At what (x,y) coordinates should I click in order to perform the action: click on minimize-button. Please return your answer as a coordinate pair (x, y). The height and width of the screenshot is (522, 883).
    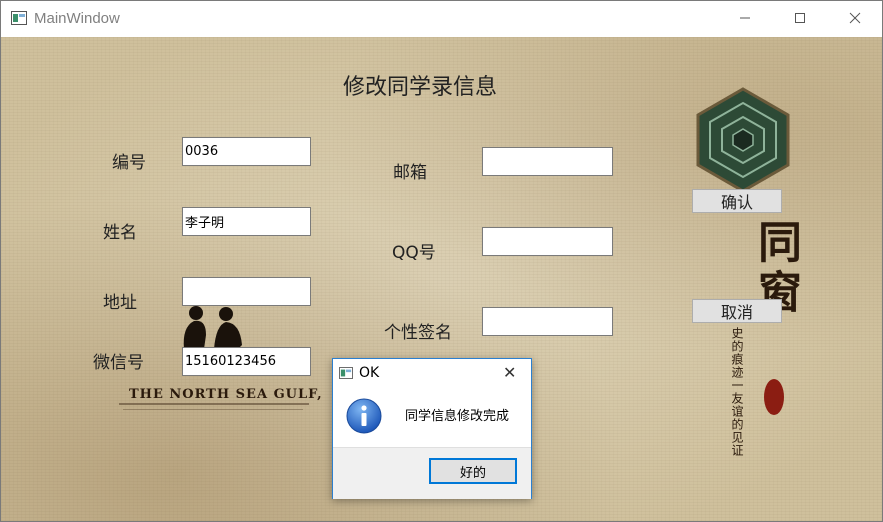
    Looking at the image, I should click on (745, 18).